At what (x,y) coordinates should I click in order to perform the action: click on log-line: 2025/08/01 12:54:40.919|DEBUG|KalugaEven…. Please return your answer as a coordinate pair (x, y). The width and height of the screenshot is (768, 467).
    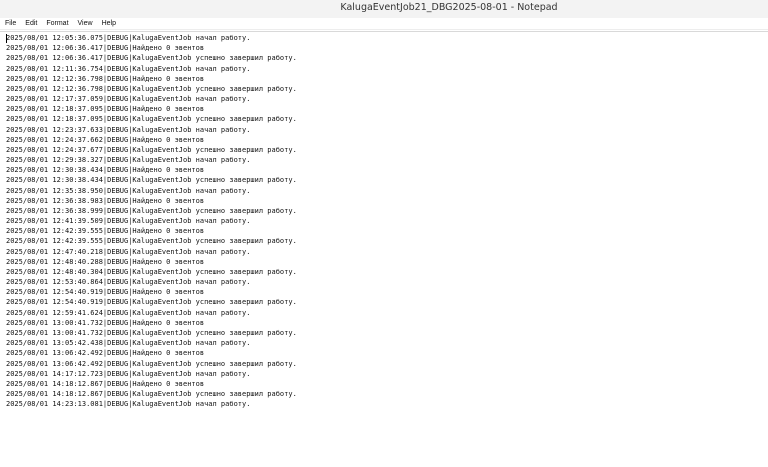
    Looking at the image, I should click on (151, 302).